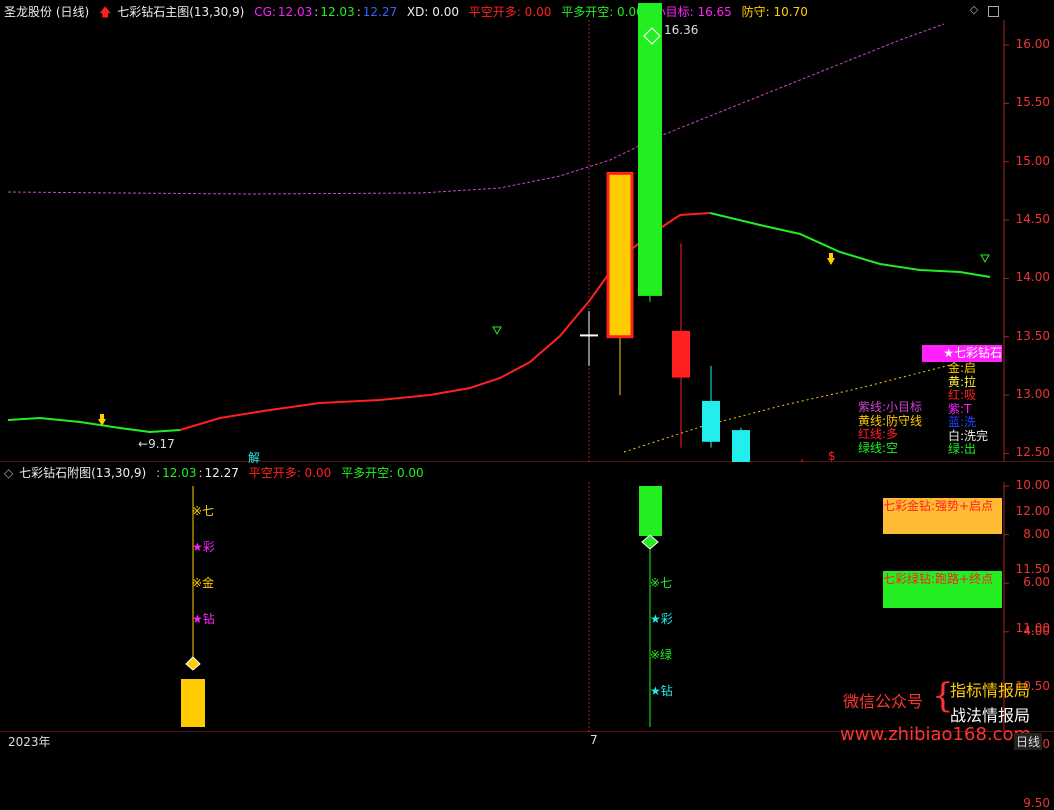 The height and width of the screenshot is (810, 1054). What do you see at coordinates (156, 444) in the screenshot?
I see `low-price-label: ←9.17` at bounding box center [156, 444].